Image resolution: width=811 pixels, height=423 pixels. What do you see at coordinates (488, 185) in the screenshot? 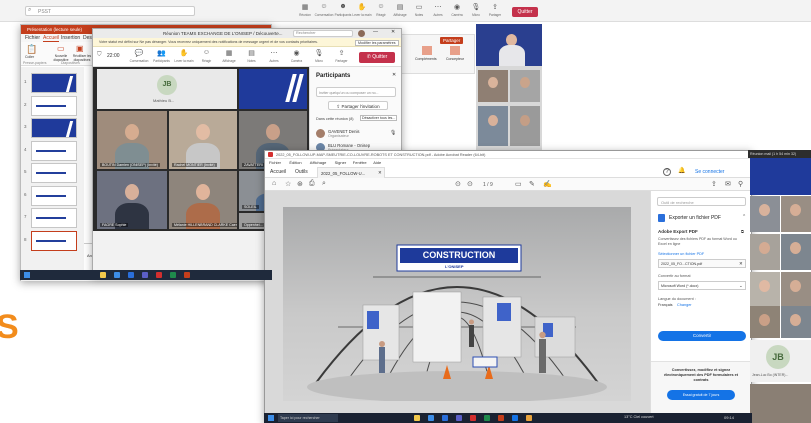
I see `page-indicator: 1 / 9` at bounding box center [488, 185].